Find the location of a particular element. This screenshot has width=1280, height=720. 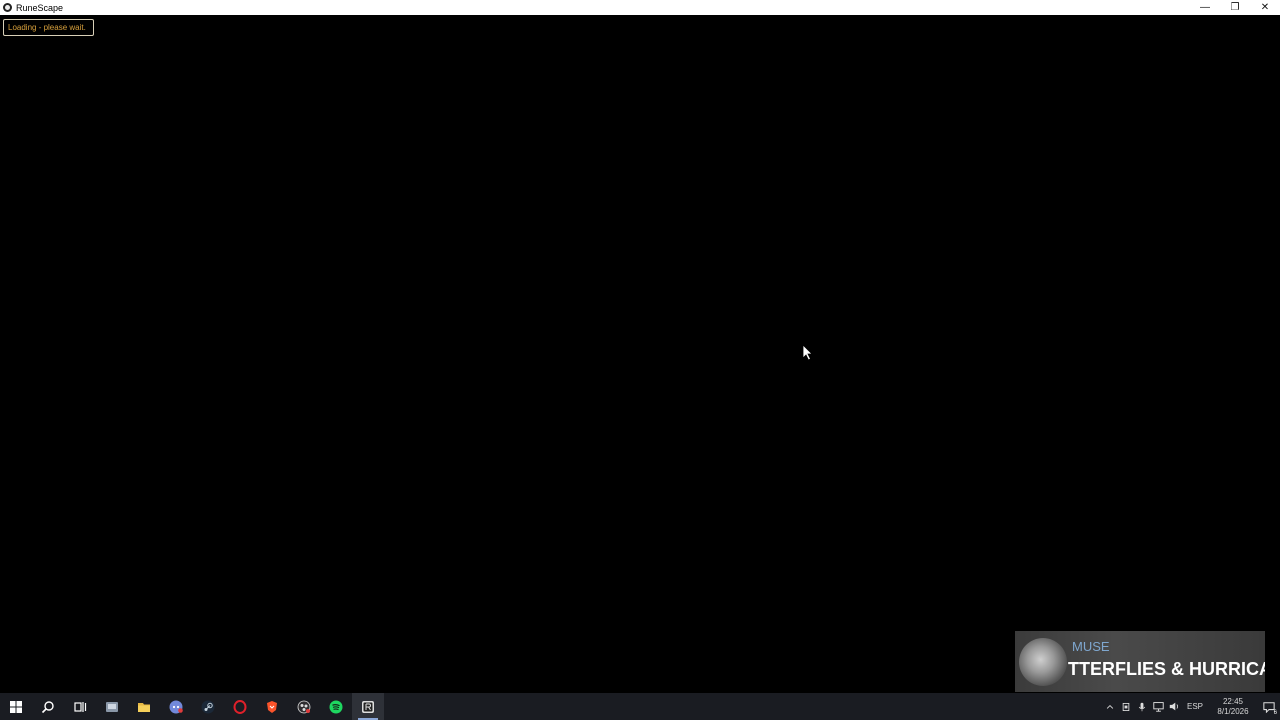

search-button is located at coordinates (48, 706).